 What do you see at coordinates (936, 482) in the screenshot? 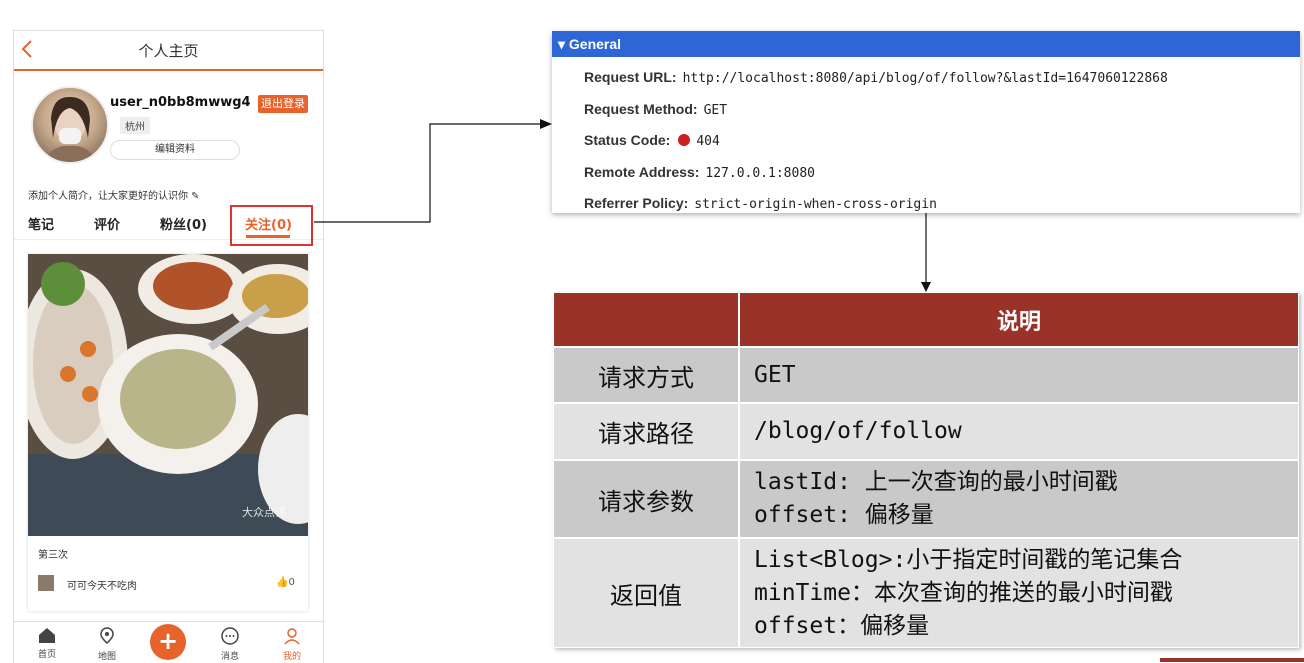
I see `param-lastid: lastId: 上一次查询的最小时间戳` at bounding box center [936, 482].